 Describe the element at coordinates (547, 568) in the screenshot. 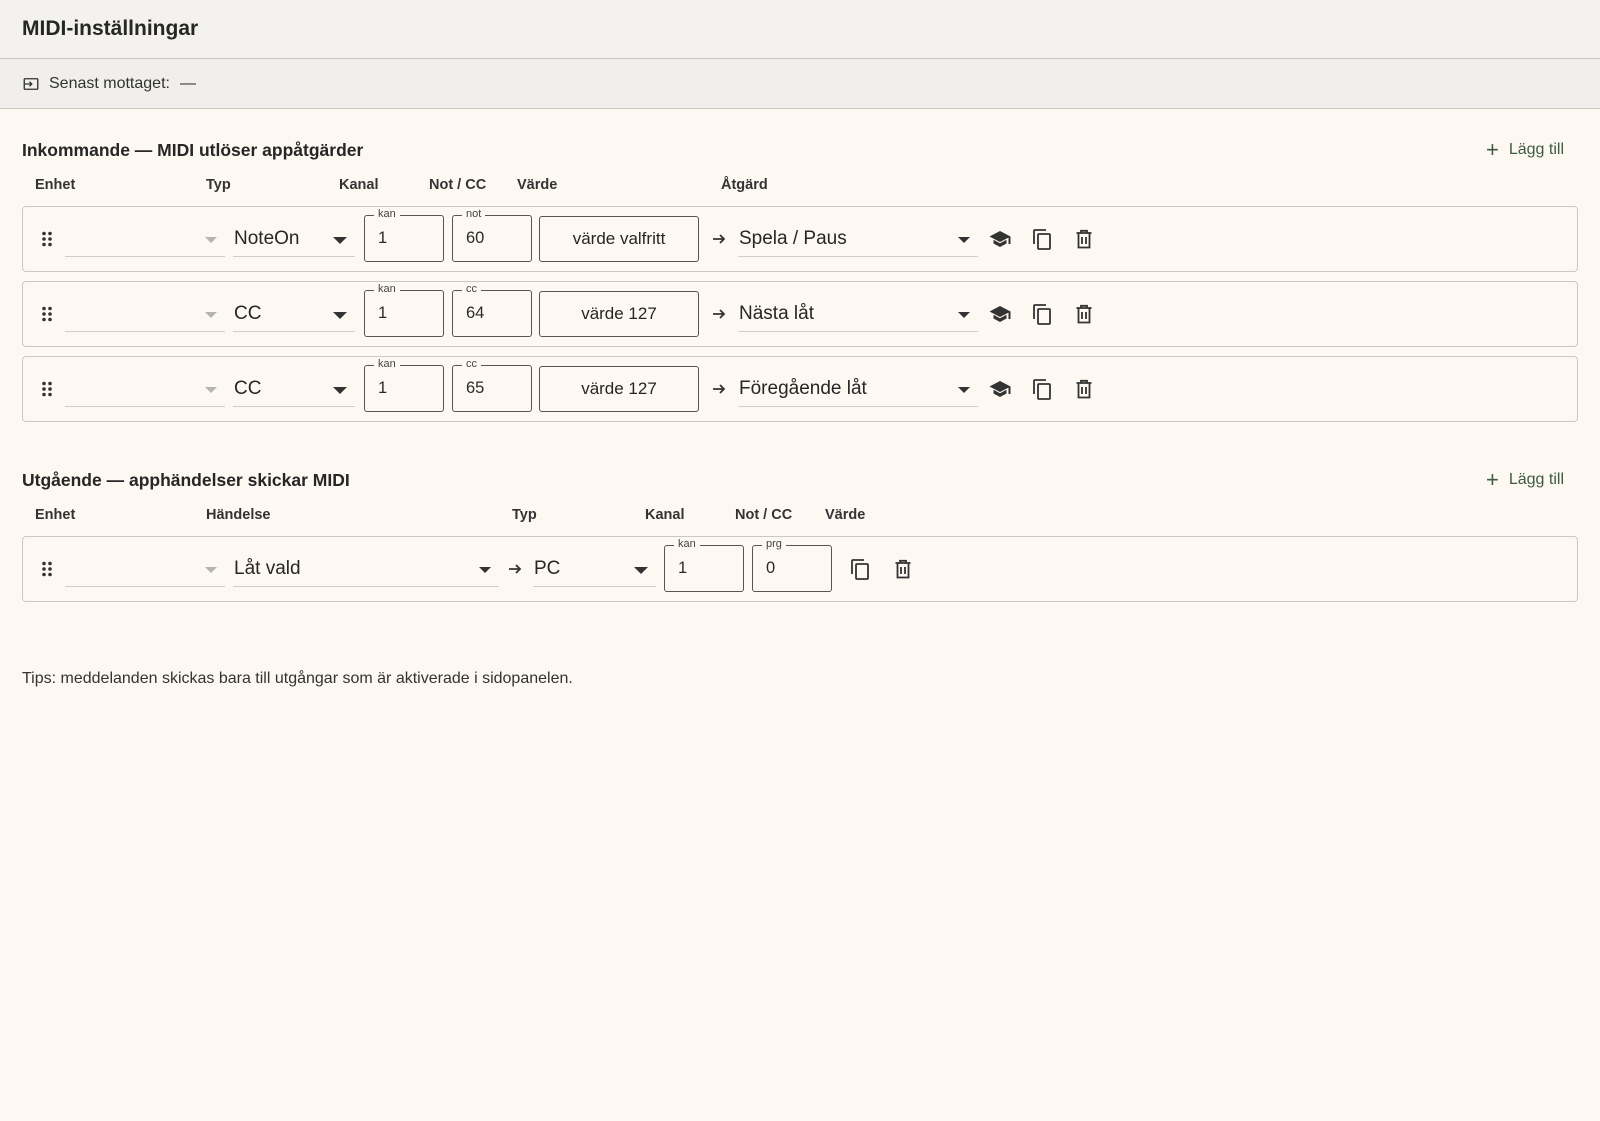

I see `type-select-value: PC` at that location.